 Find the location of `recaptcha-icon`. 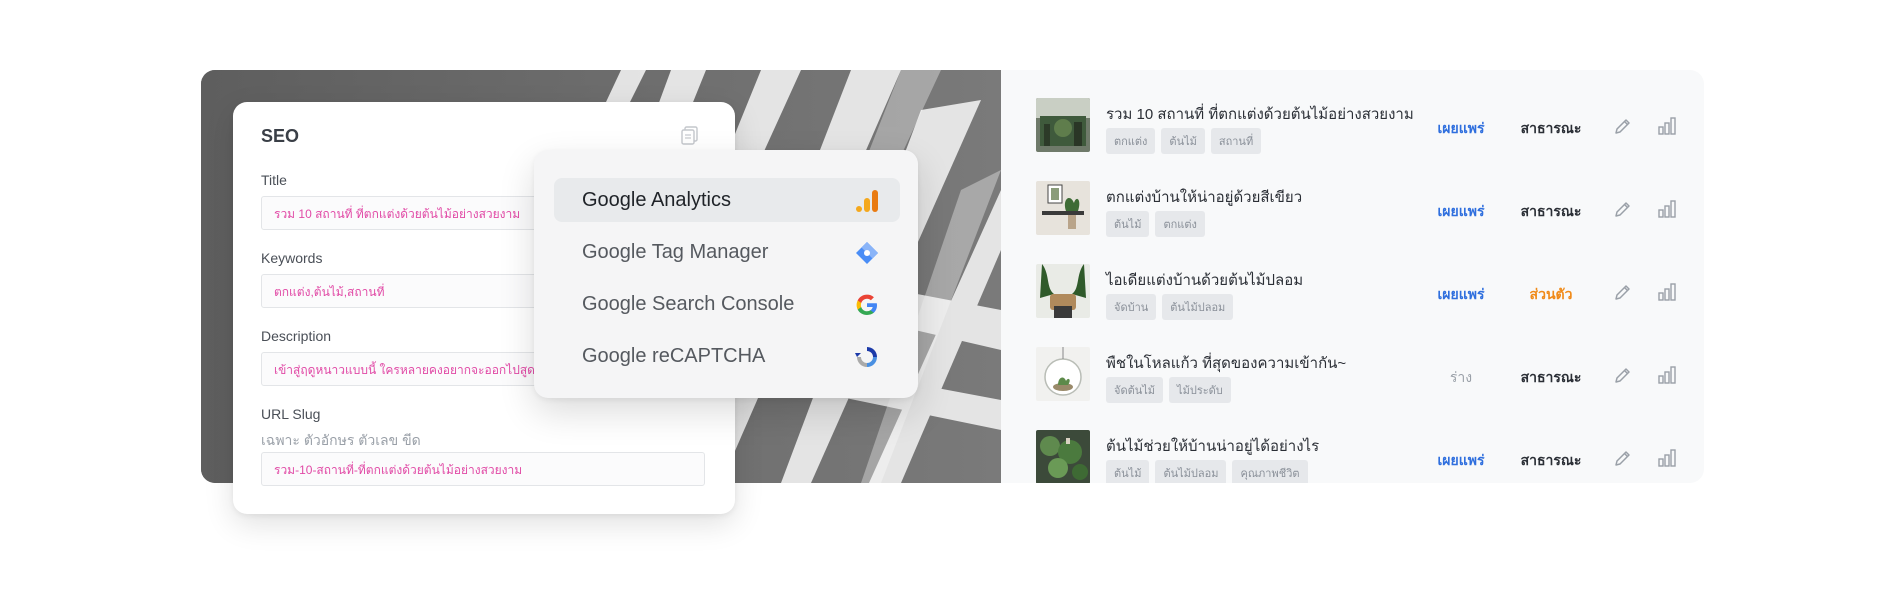

recaptcha-icon is located at coordinates (866, 357).